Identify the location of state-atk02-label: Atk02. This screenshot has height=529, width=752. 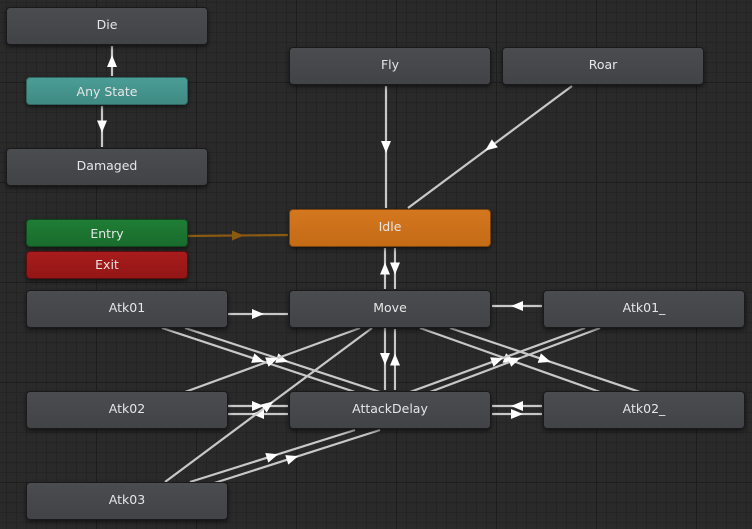
(127, 408).